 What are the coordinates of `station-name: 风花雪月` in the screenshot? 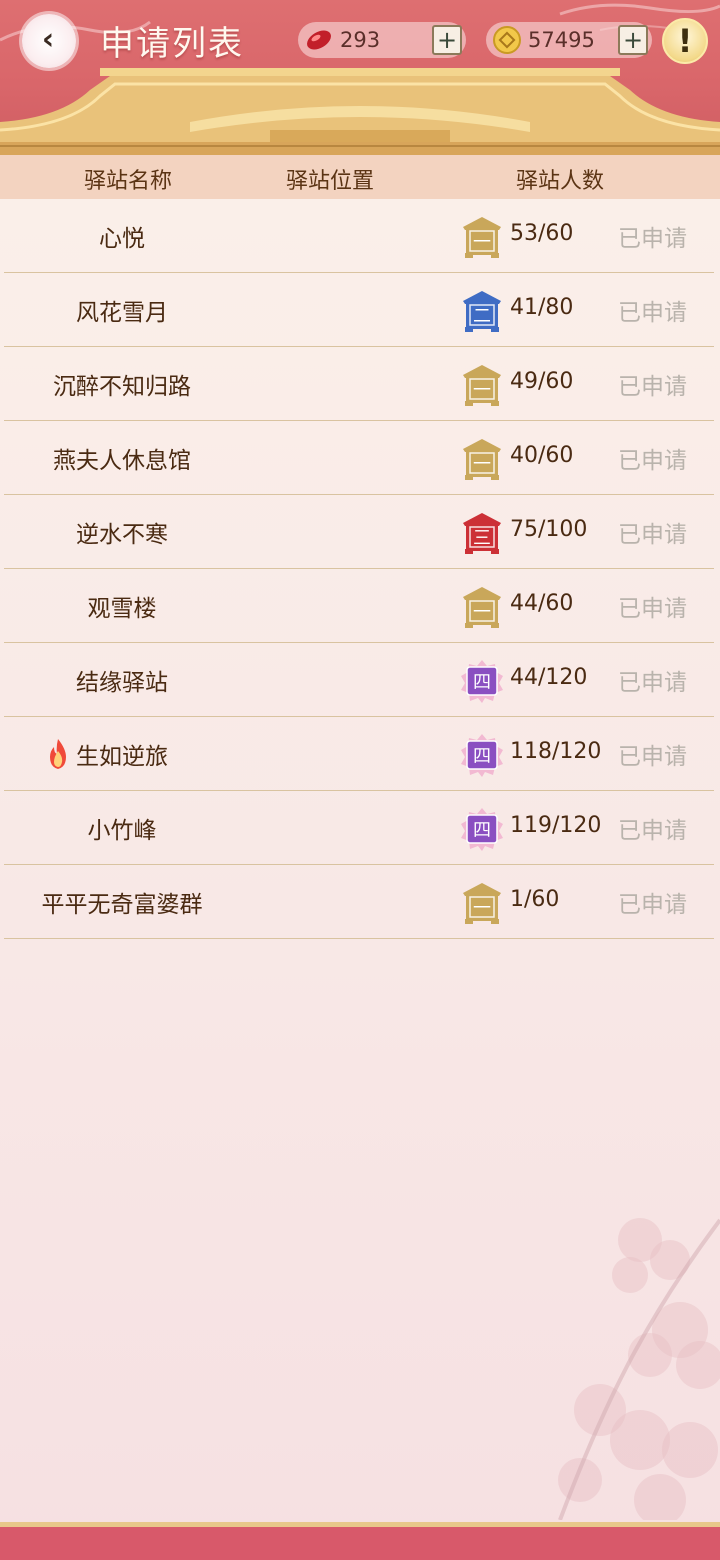 It's located at (122, 313).